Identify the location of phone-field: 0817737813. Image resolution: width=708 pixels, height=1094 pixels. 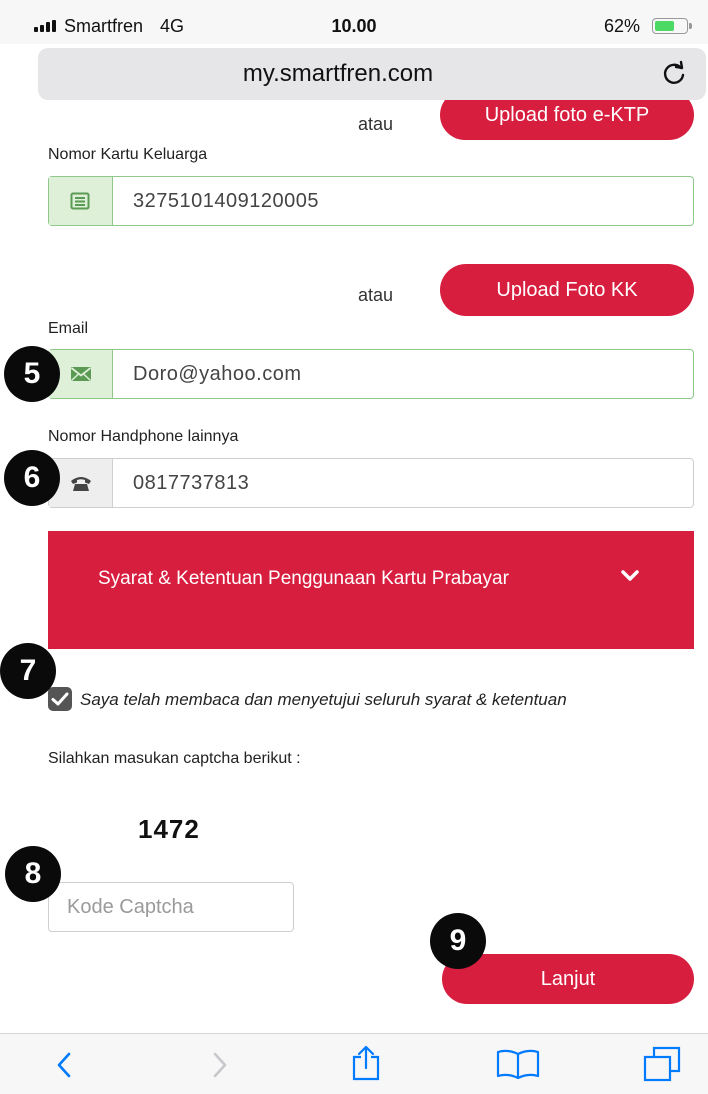
(371, 483).